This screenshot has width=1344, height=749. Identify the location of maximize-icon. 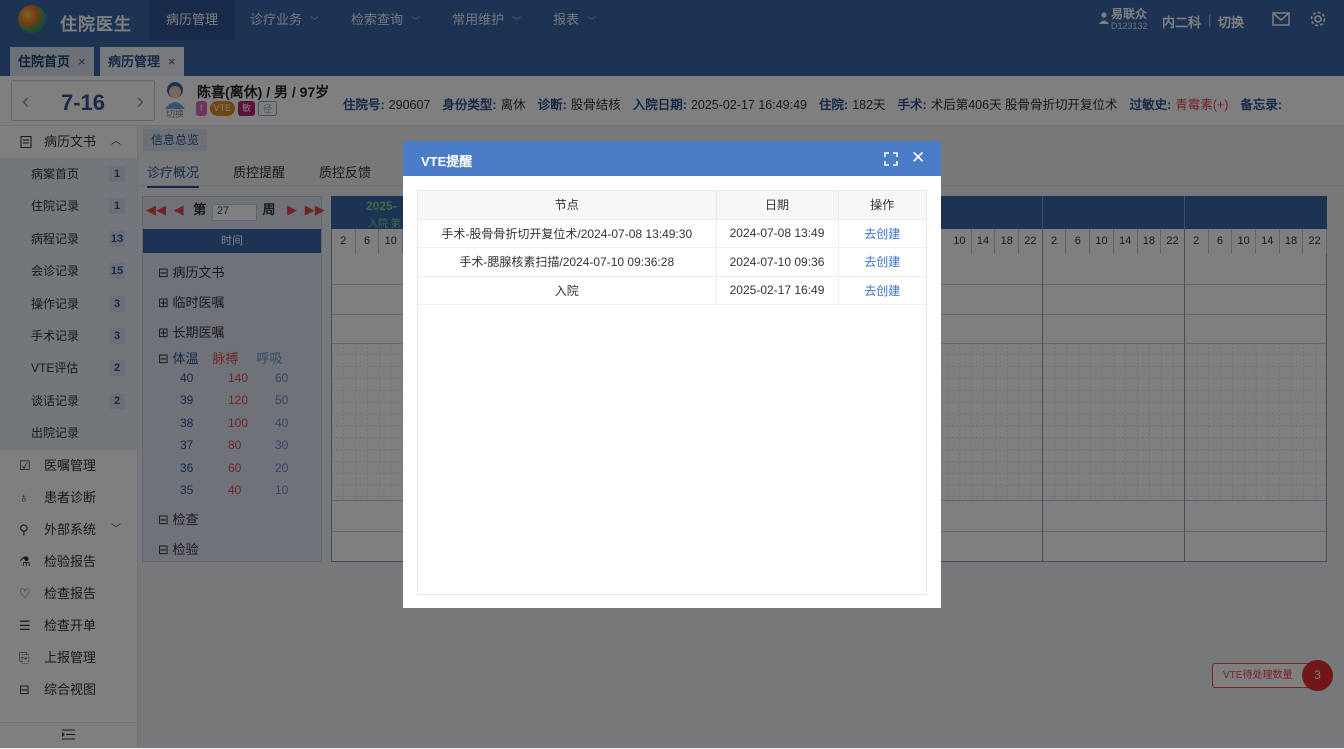
(891, 159).